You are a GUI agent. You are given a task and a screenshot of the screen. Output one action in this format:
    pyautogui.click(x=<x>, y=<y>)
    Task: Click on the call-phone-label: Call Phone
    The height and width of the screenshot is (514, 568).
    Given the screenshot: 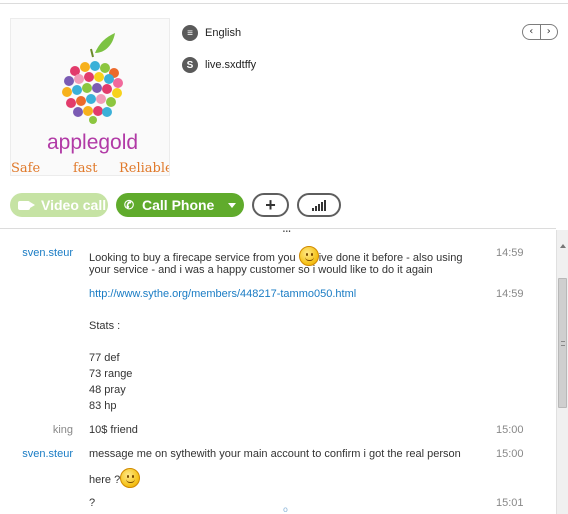 What is the action you would take?
    pyautogui.click(x=178, y=205)
    